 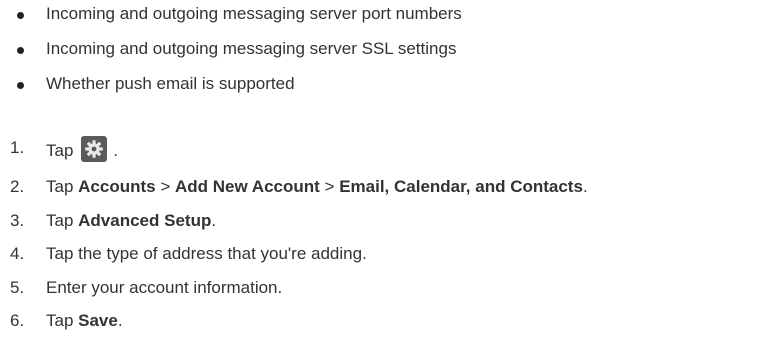 I want to click on menu-accounts: Accounts, so click(x=117, y=186).